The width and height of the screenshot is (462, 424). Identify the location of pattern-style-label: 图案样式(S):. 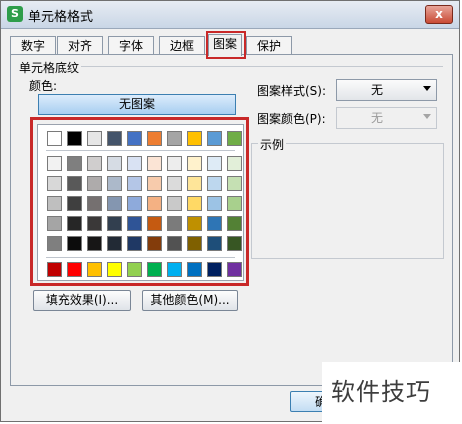
(292, 91).